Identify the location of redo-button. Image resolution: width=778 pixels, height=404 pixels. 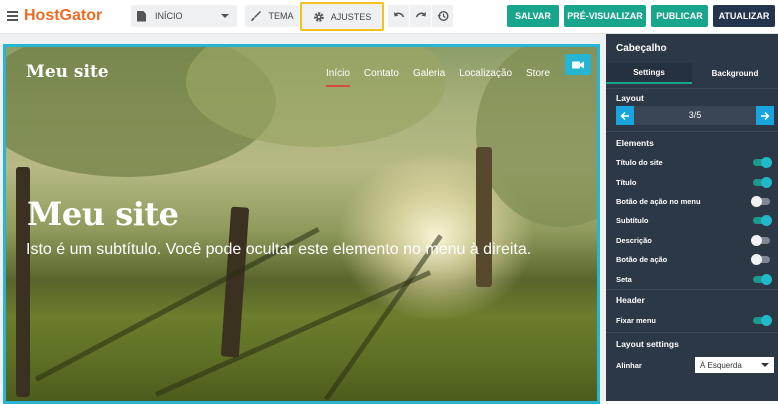
(420, 16).